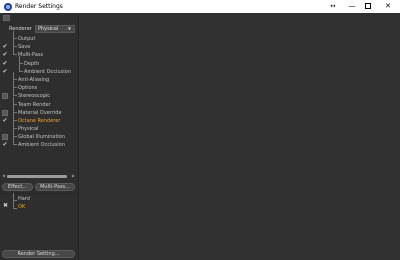 The image size is (400, 260). Describe the element at coordinates (73, 176) in the screenshot. I see `scroll-right-icon: ▶` at that location.